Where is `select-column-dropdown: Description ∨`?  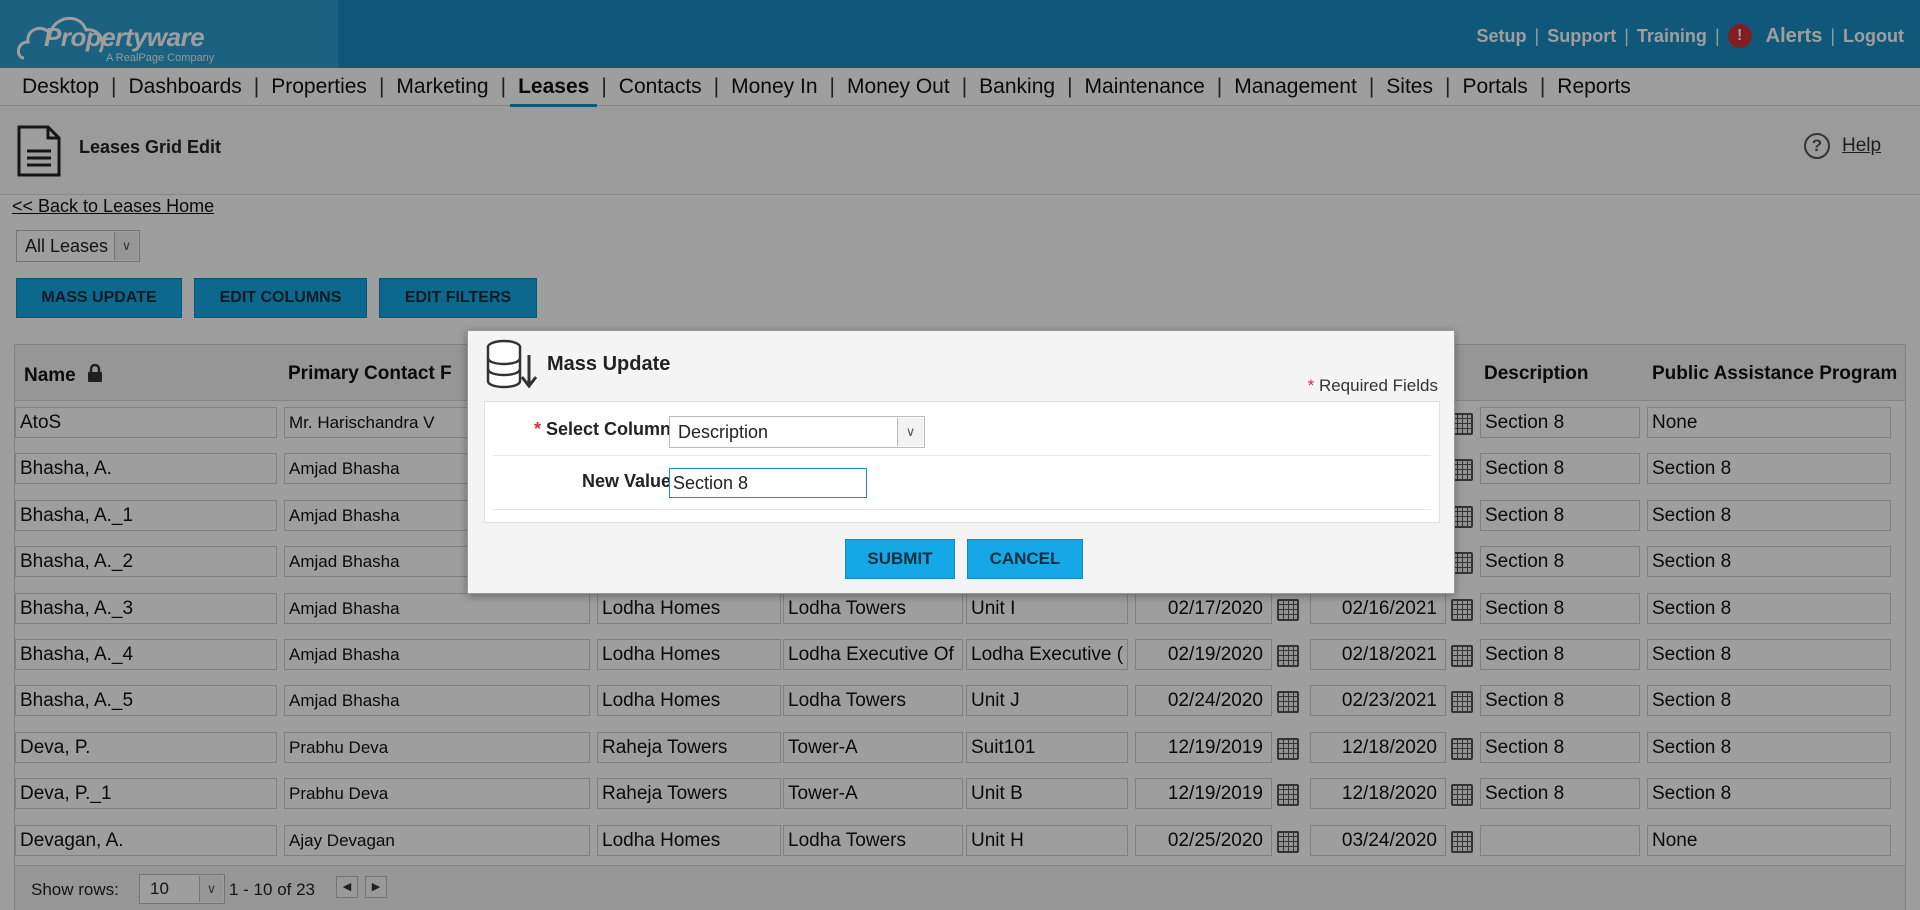
select-column-dropdown: Description ∨ is located at coordinates (797, 432).